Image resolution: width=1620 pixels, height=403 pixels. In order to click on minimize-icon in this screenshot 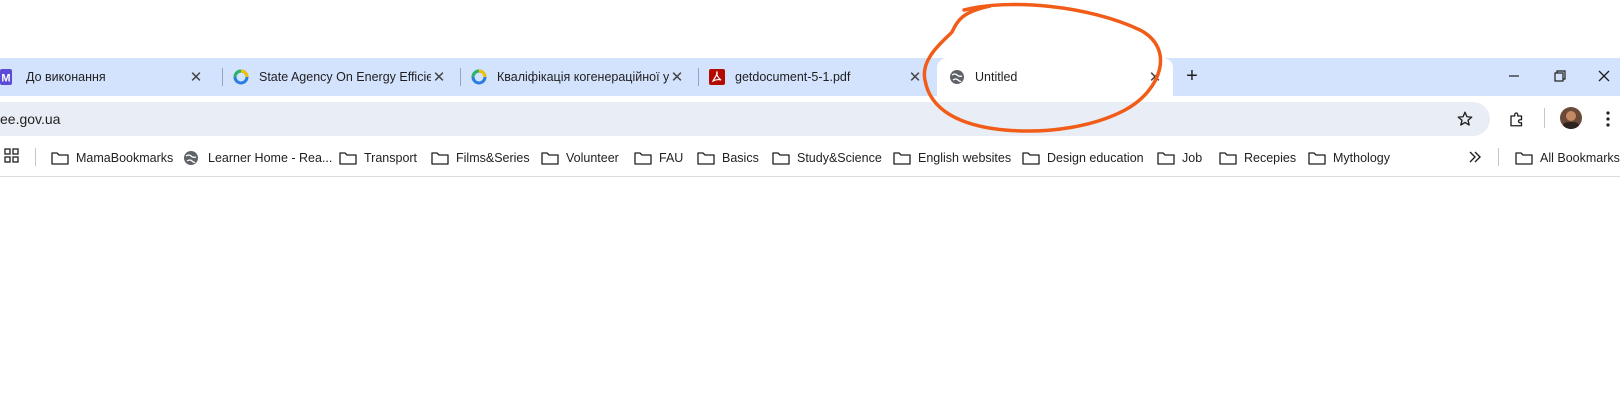, I will do `click(1514, 76)`.